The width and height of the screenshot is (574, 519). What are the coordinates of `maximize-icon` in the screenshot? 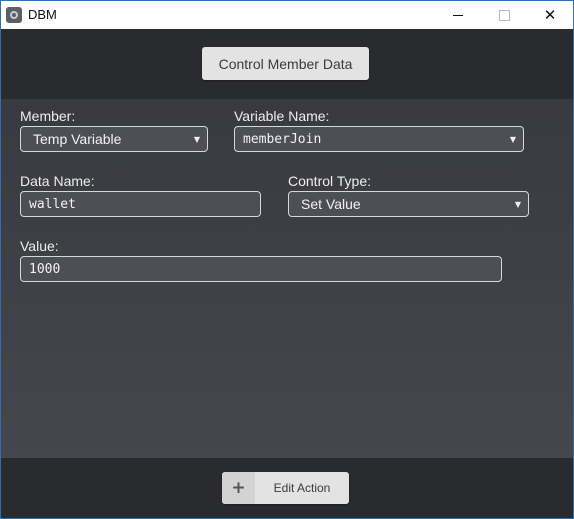 It's located at (504, 15).